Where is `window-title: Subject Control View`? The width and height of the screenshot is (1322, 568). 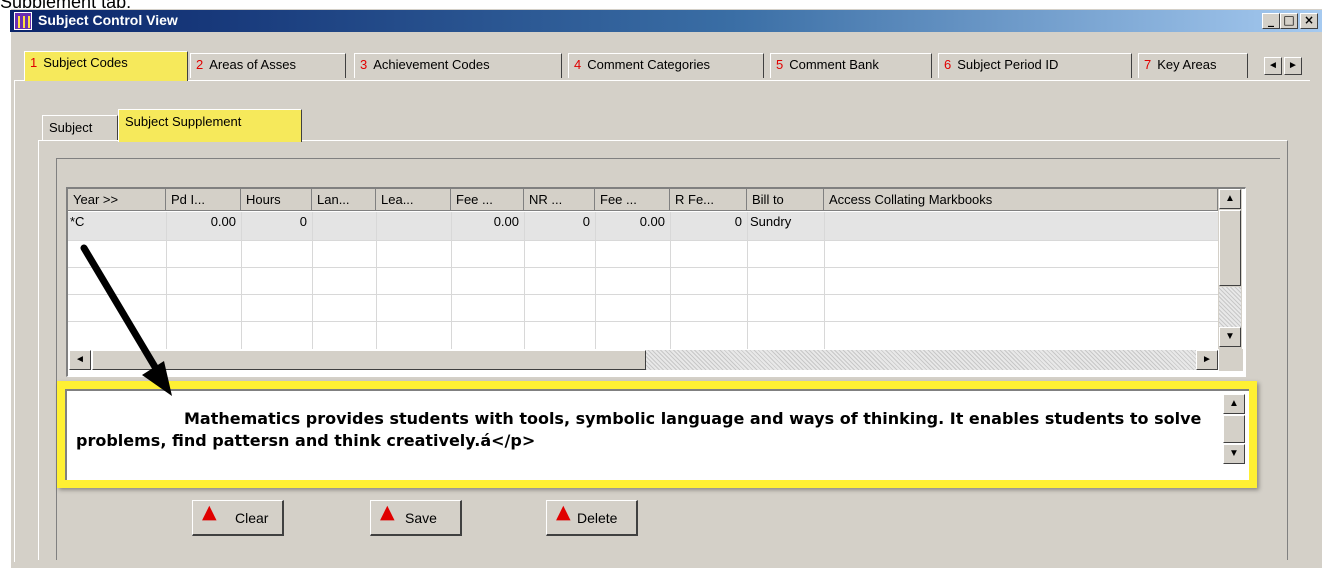
window-title: Subject Control View is located at coordinates (108, 20).